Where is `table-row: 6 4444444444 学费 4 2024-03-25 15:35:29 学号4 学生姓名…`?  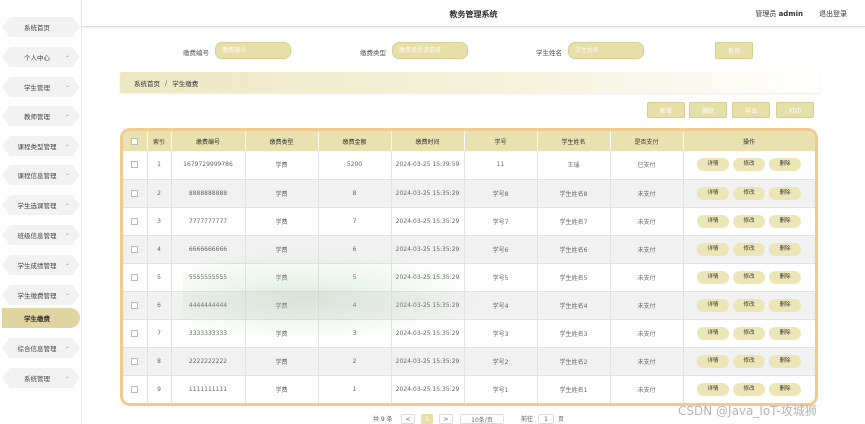 table-row: 6 4444444444 学费 4 2024-03-25 15:35:29 学号4 学生姓名… is located at coordinates (469, 305).